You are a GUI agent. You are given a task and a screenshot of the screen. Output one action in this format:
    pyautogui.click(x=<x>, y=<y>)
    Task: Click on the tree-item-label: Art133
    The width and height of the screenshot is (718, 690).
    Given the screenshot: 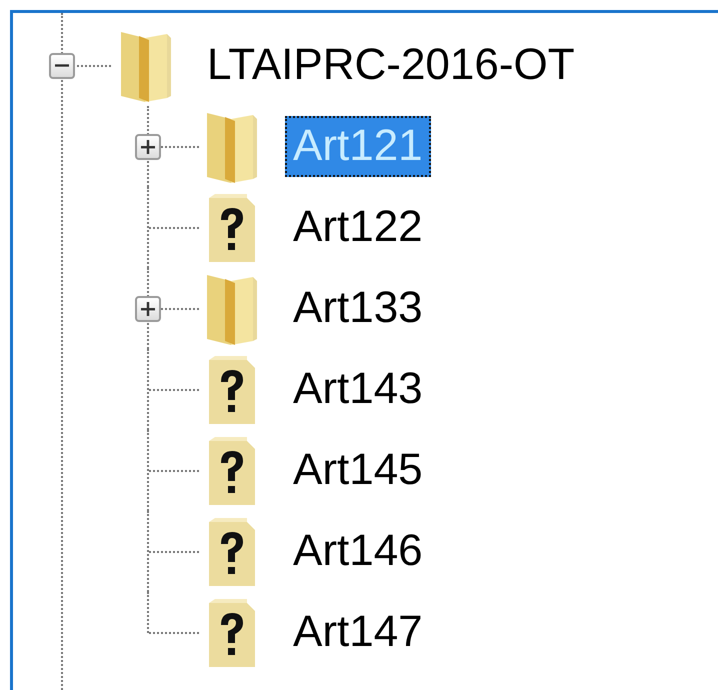 What is the action you would take?
    pyautogui.click(x=358, y=308)
    